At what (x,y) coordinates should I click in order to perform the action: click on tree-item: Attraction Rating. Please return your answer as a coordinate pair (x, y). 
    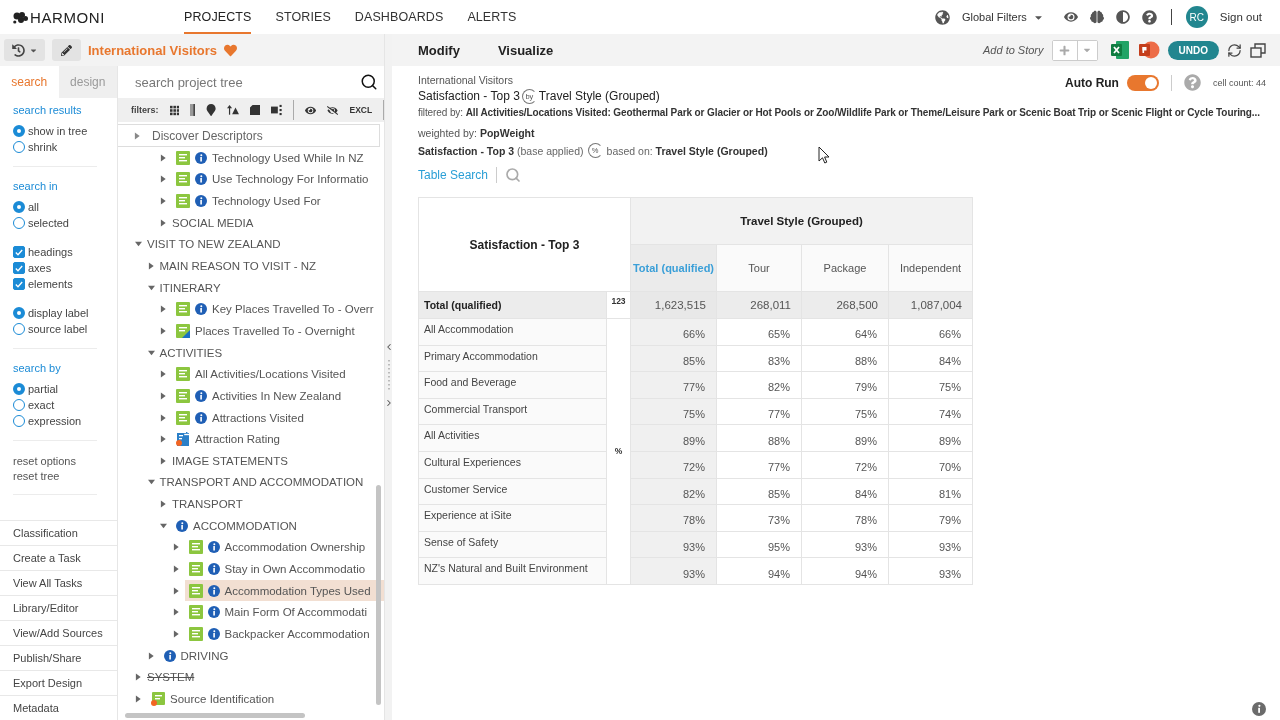
    Looking at the image, I should click on (278, 439).